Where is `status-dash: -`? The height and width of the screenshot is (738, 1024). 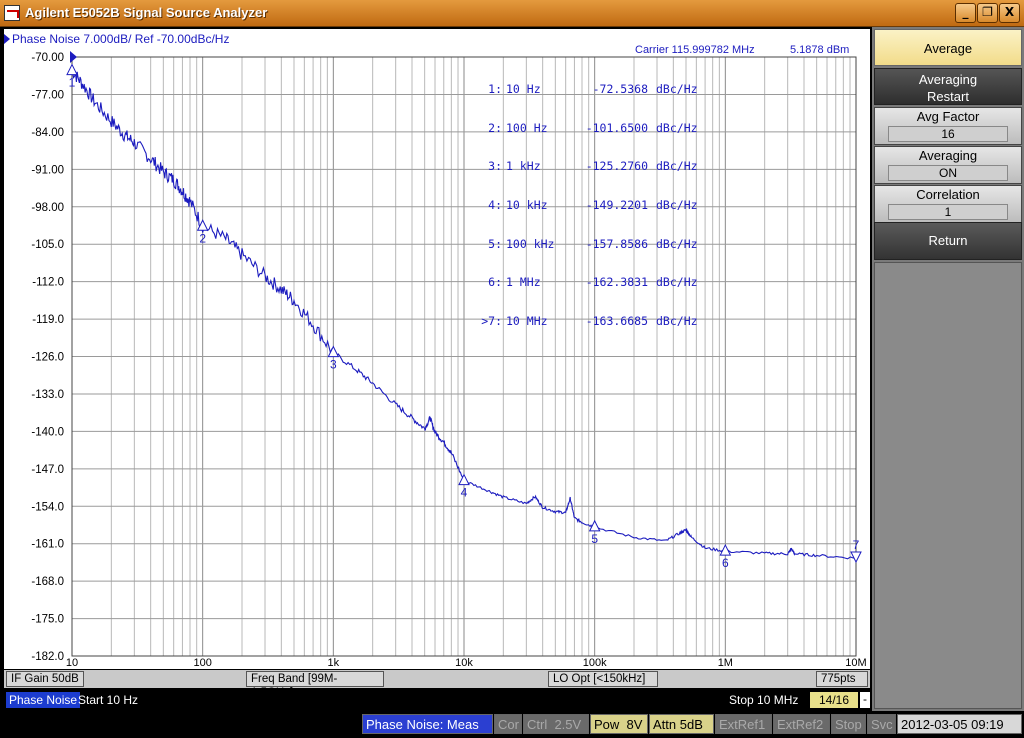
status-dash: - is located at coordinates (865, 700).